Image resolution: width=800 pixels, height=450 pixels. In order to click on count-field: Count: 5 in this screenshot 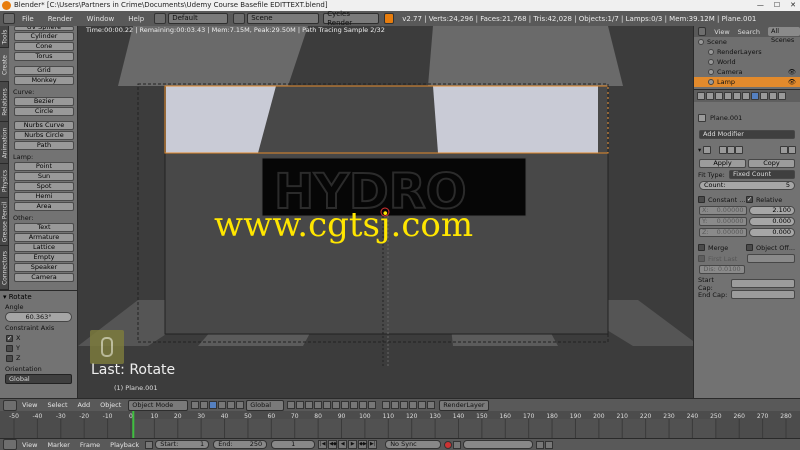, I will do `click(747, 185)`.